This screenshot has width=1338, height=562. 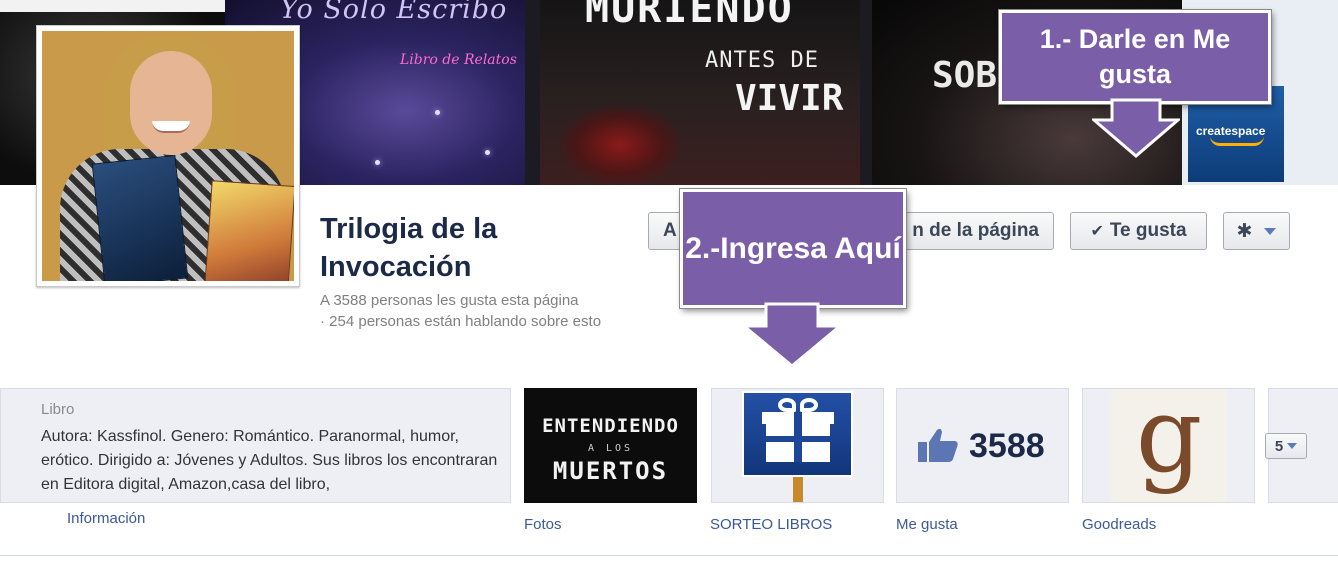 What do you see at coordinates (700, 92) in the screenshot?
I see `cover-panel-book-muriendo: MURIENDO ANTES DE VIVIR` at bounding box center [700, 92].